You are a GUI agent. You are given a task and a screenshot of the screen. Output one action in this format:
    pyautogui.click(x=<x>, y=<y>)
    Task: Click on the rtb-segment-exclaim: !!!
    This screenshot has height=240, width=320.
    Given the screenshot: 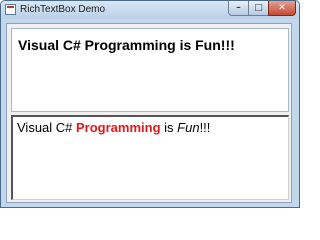 What is the action you would take?
    pyautogui.click(x=205, y=127)
    